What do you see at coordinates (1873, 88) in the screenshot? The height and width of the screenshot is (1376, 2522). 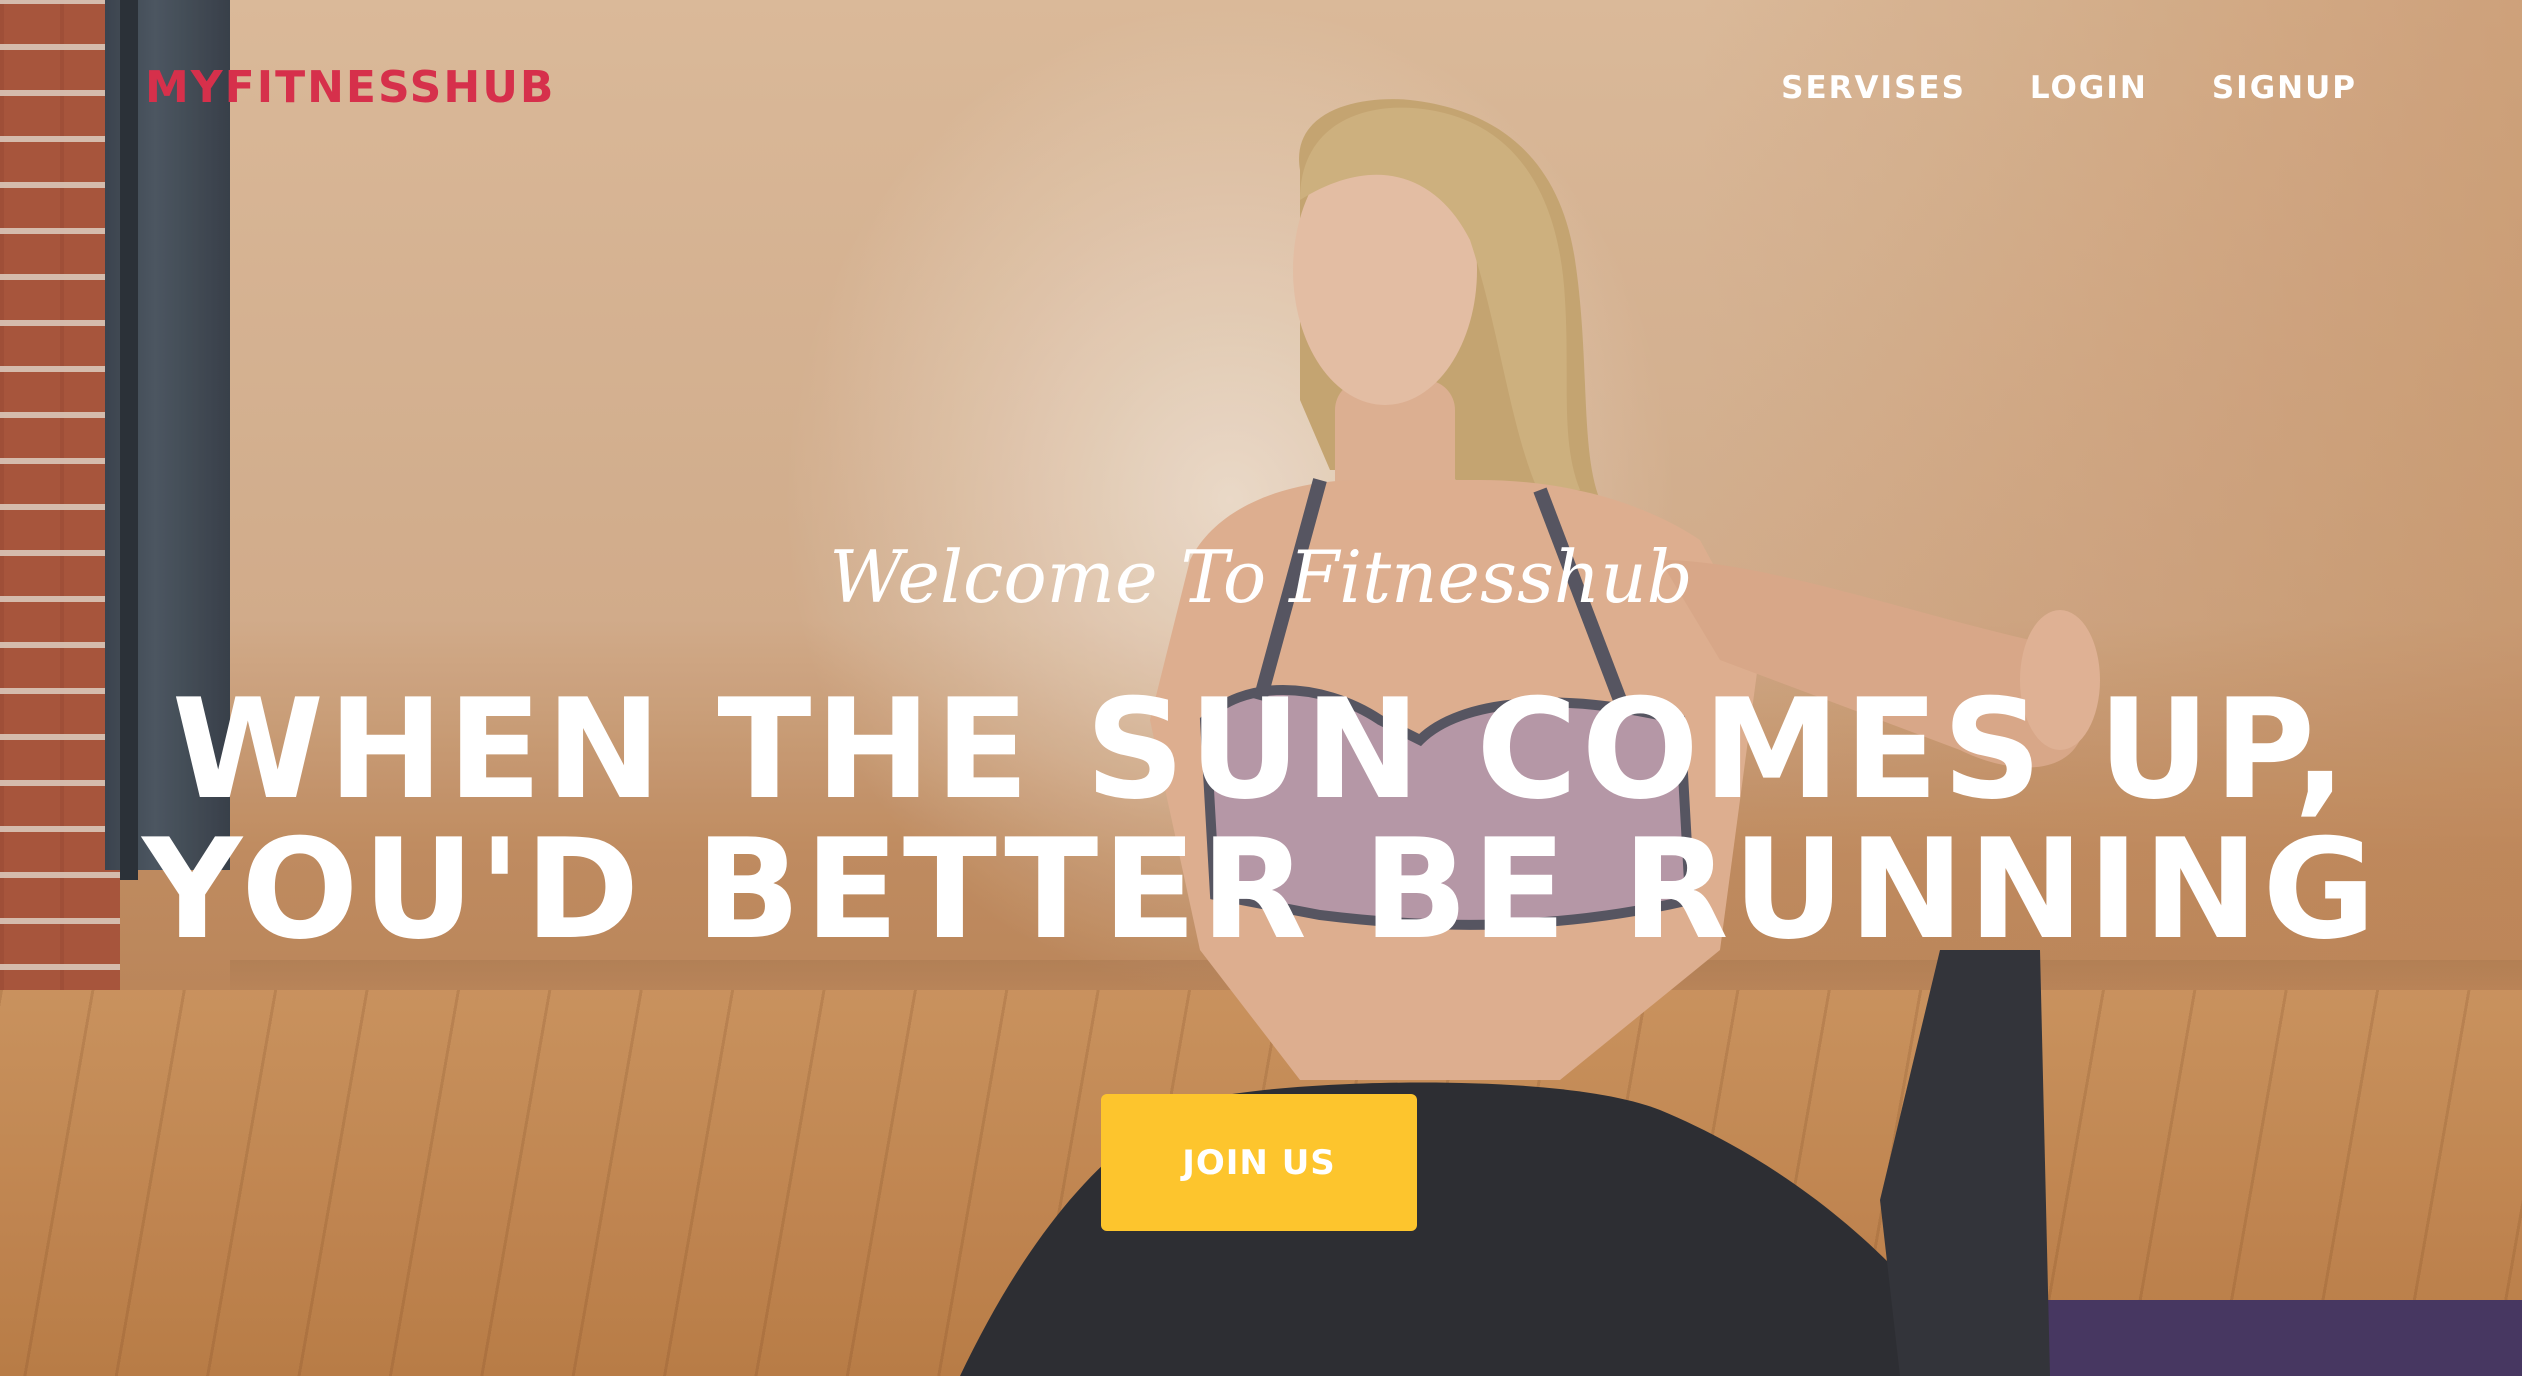 I see `nav-item-services: SERVISES` at bounding box center [1873, 88].